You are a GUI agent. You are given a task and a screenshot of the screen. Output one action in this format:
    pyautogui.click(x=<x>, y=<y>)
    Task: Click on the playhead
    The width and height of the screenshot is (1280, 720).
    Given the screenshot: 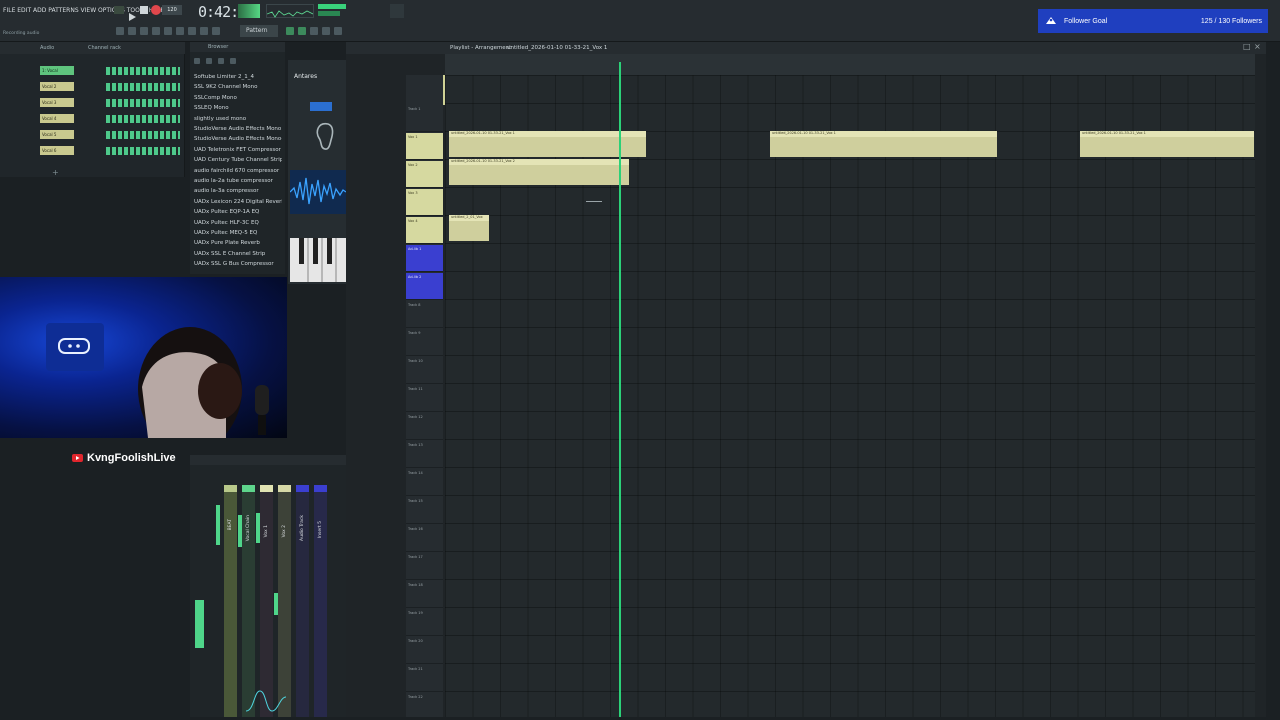 What is the action you would take?
    pyautogui.click(x=620, y=389)
    